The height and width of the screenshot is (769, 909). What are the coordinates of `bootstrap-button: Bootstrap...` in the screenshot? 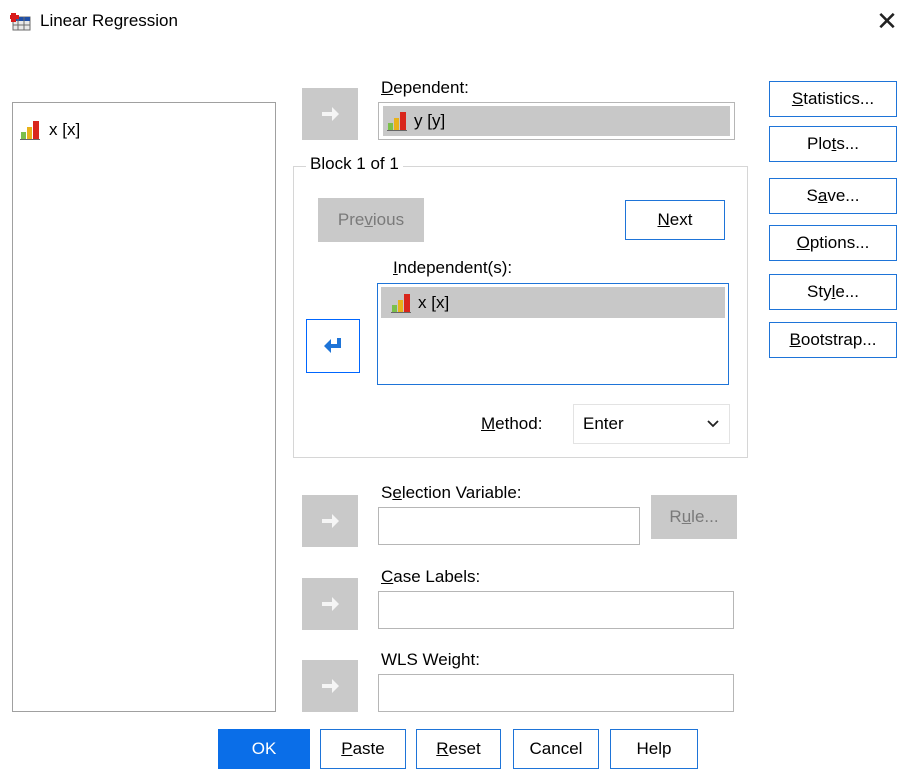 It's located at (833, 340).